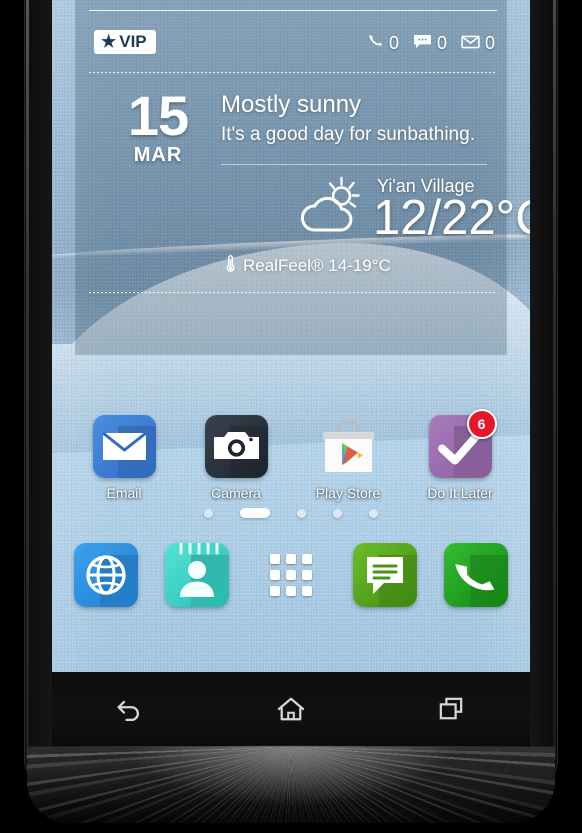  Describe the element at coordinates (124, 493) in the screenshot. I see `app-label: Email` at that location.